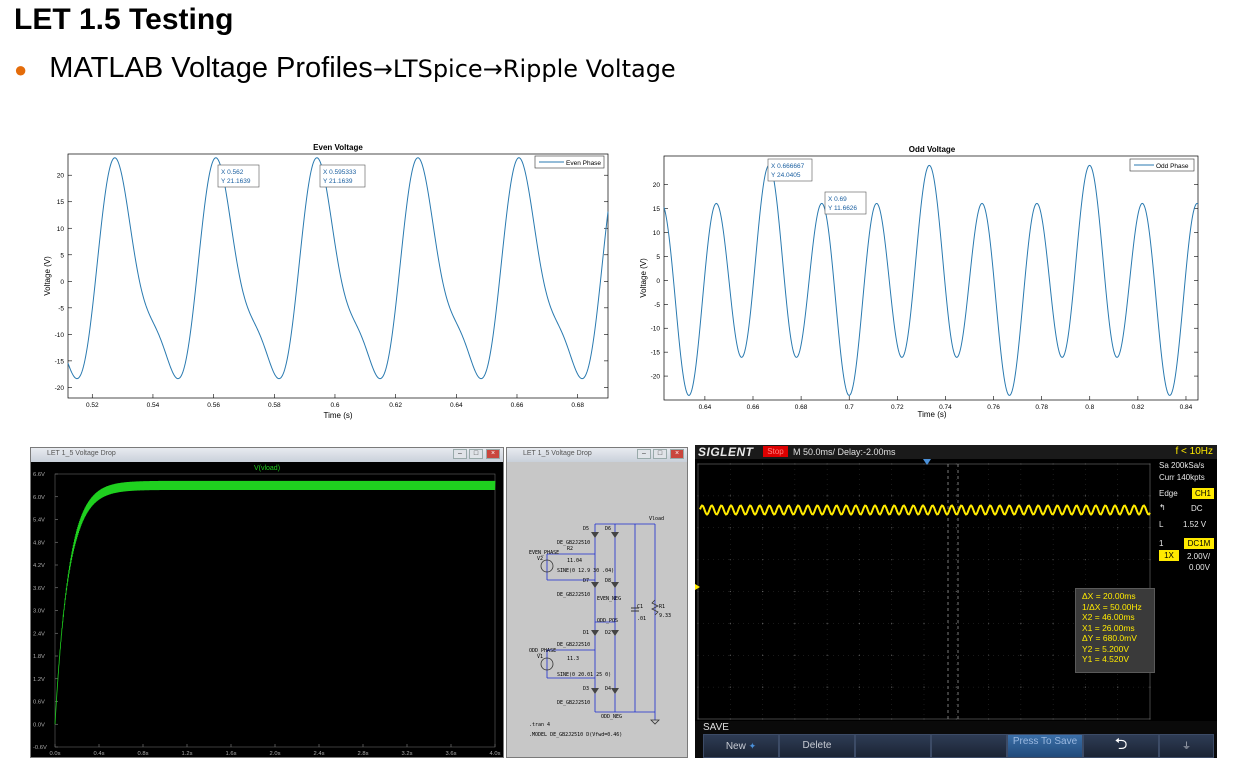 Image resolution: width=1233 pixels, height=780 pixels. I want to click on schematic-maximize-button: □, so click(660, 454).